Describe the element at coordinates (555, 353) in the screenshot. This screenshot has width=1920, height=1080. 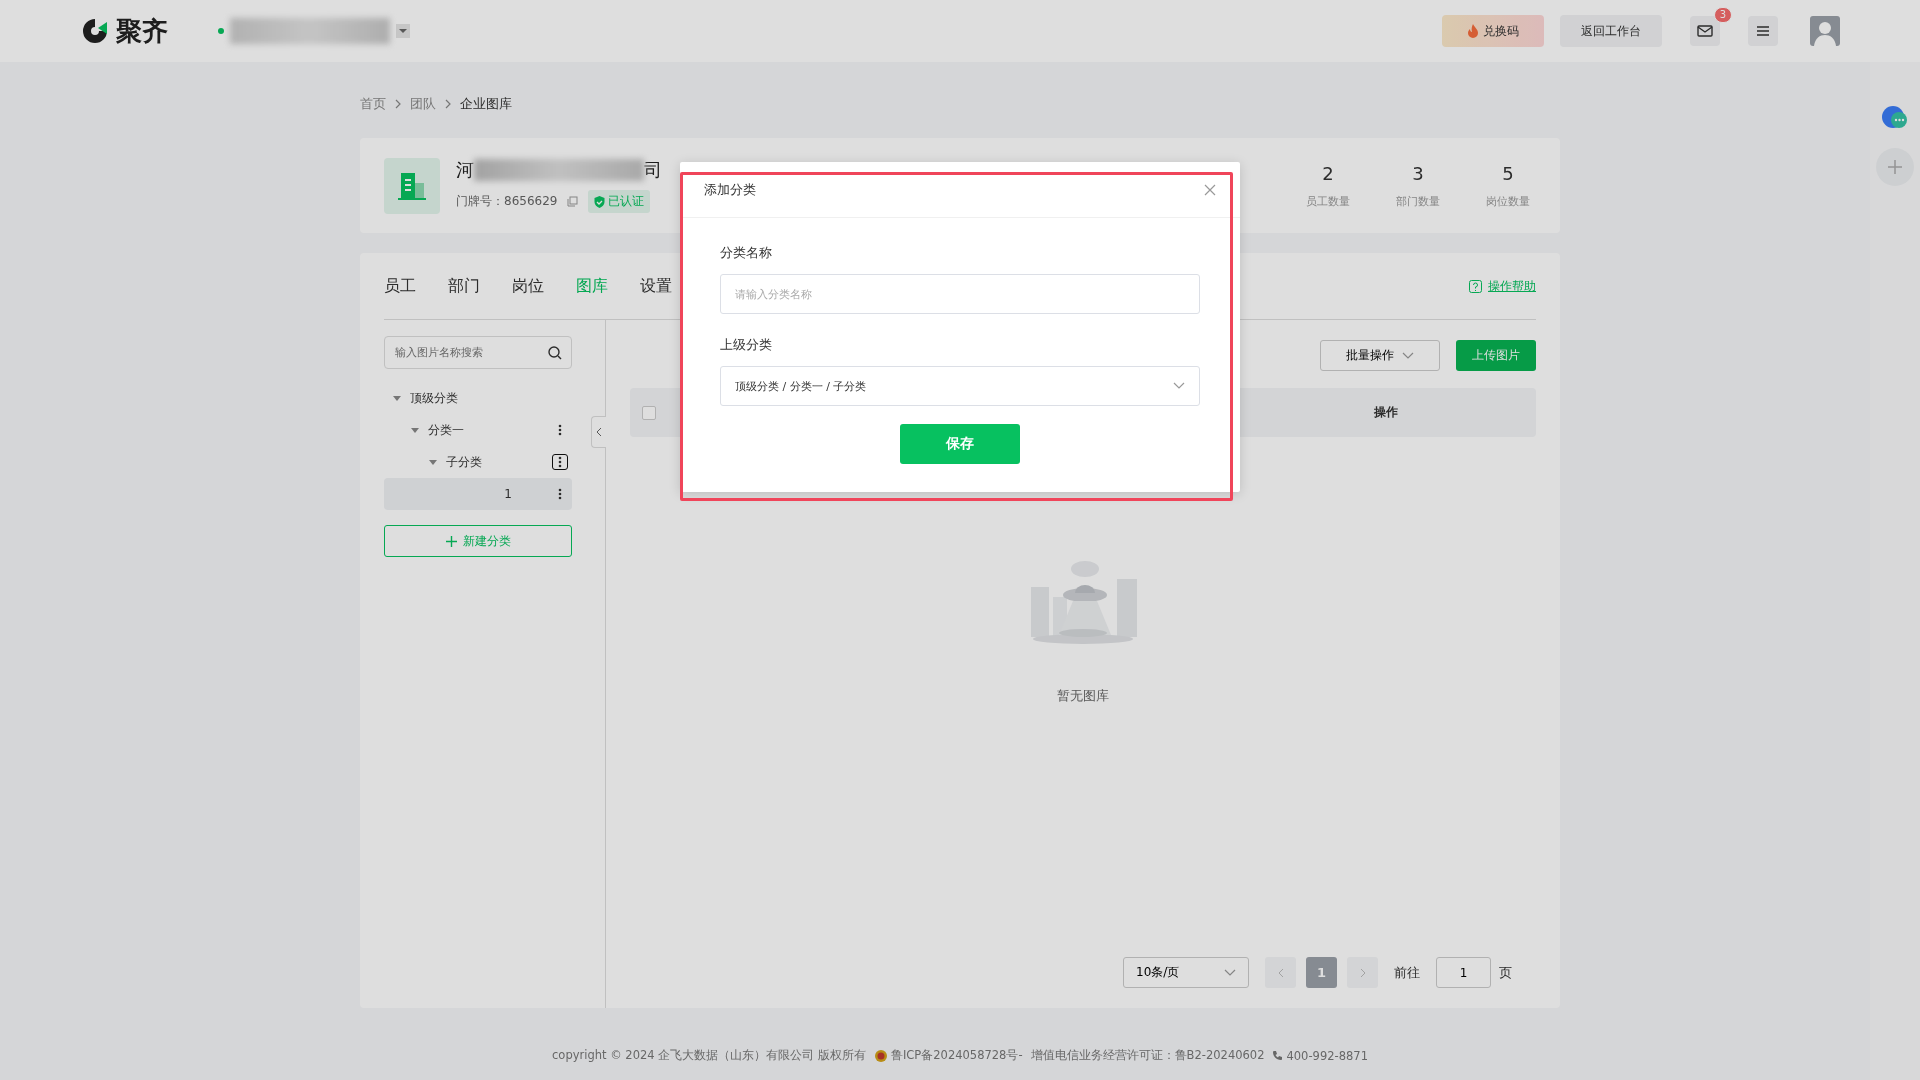
I see `search-icon` at that location.